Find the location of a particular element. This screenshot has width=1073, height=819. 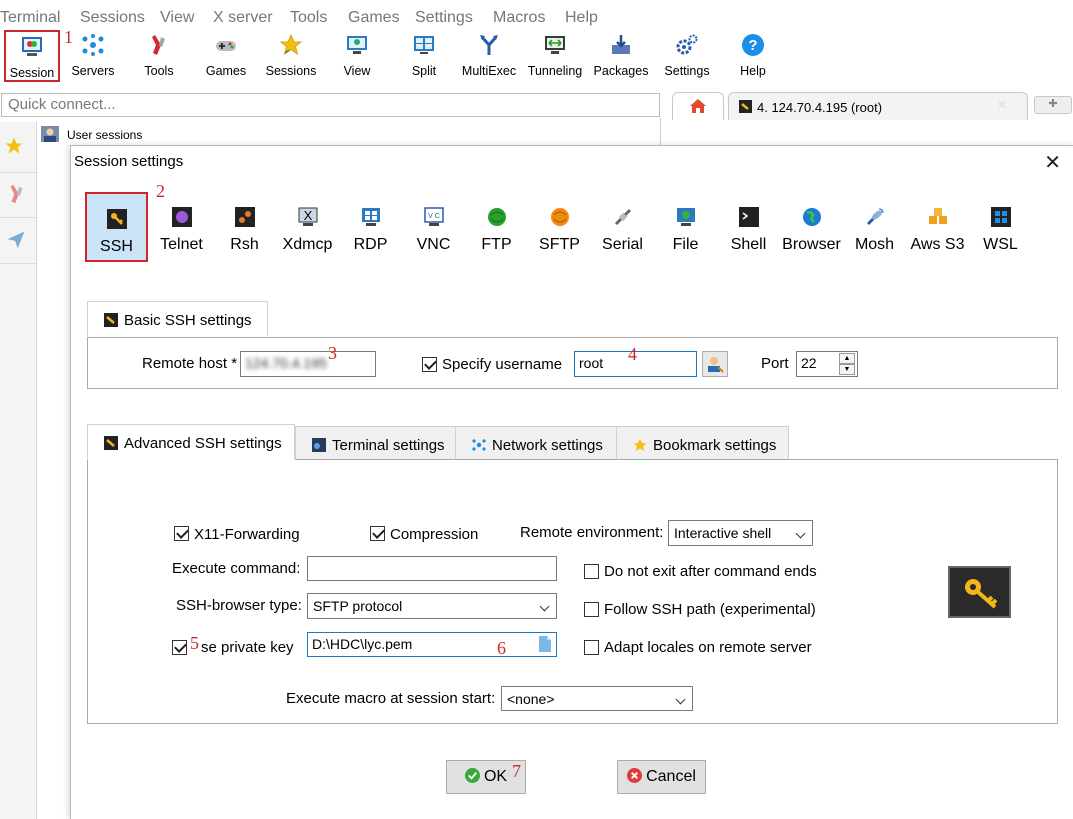

compression-checkbox is located at coordinates (377, 533).